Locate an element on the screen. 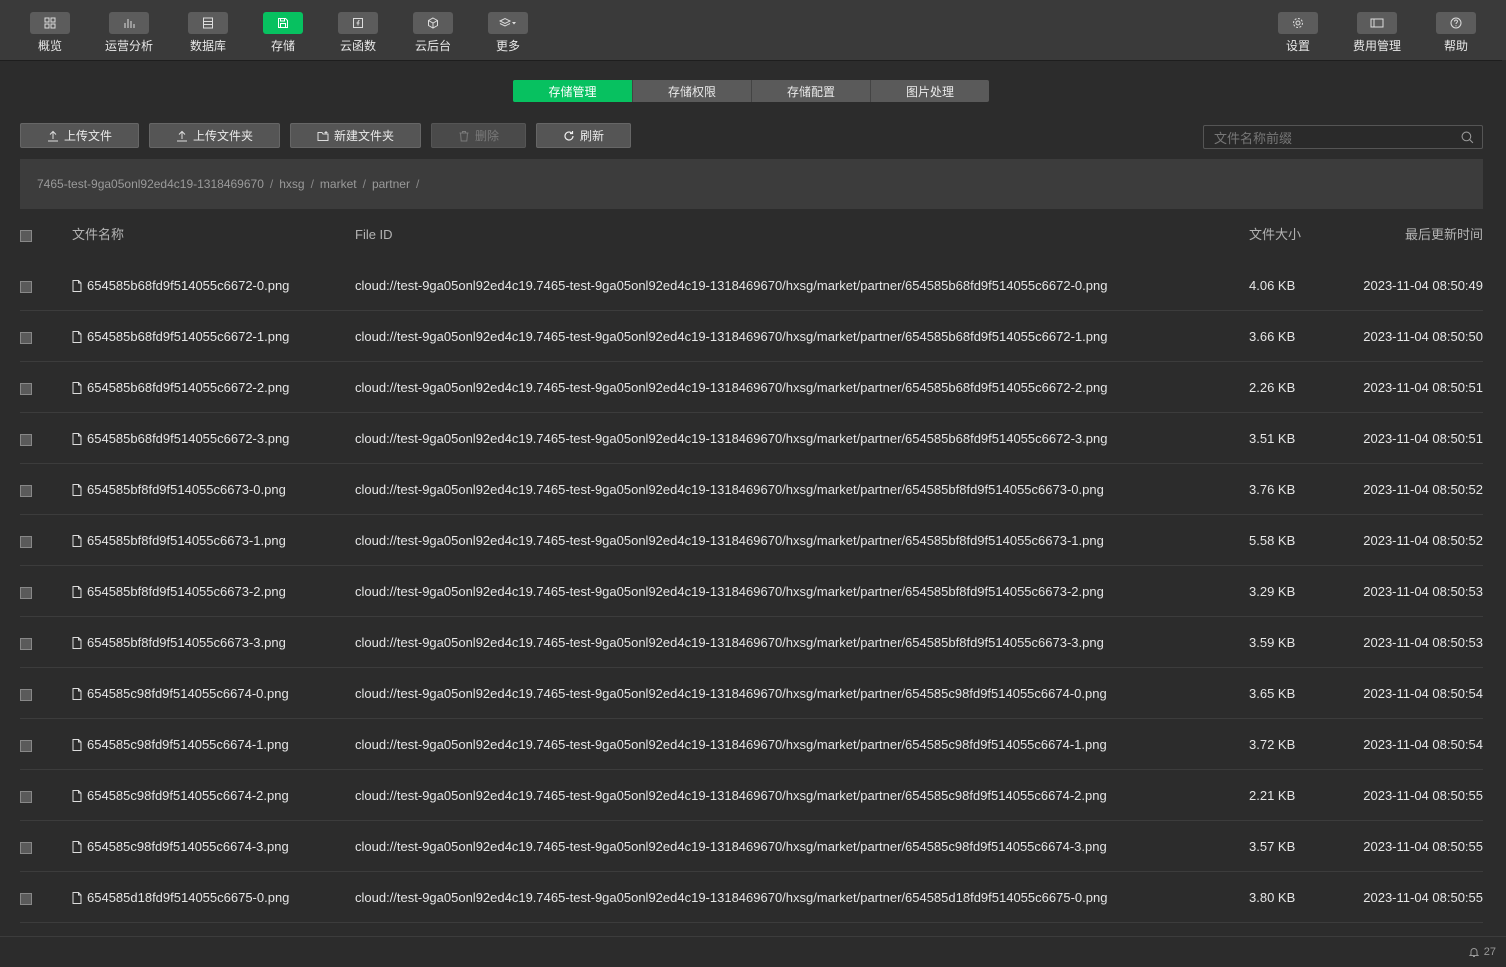 Image resolution: width=1506 pixels, height=967 pixels. help-icon is located at coordinates (1456, 23).